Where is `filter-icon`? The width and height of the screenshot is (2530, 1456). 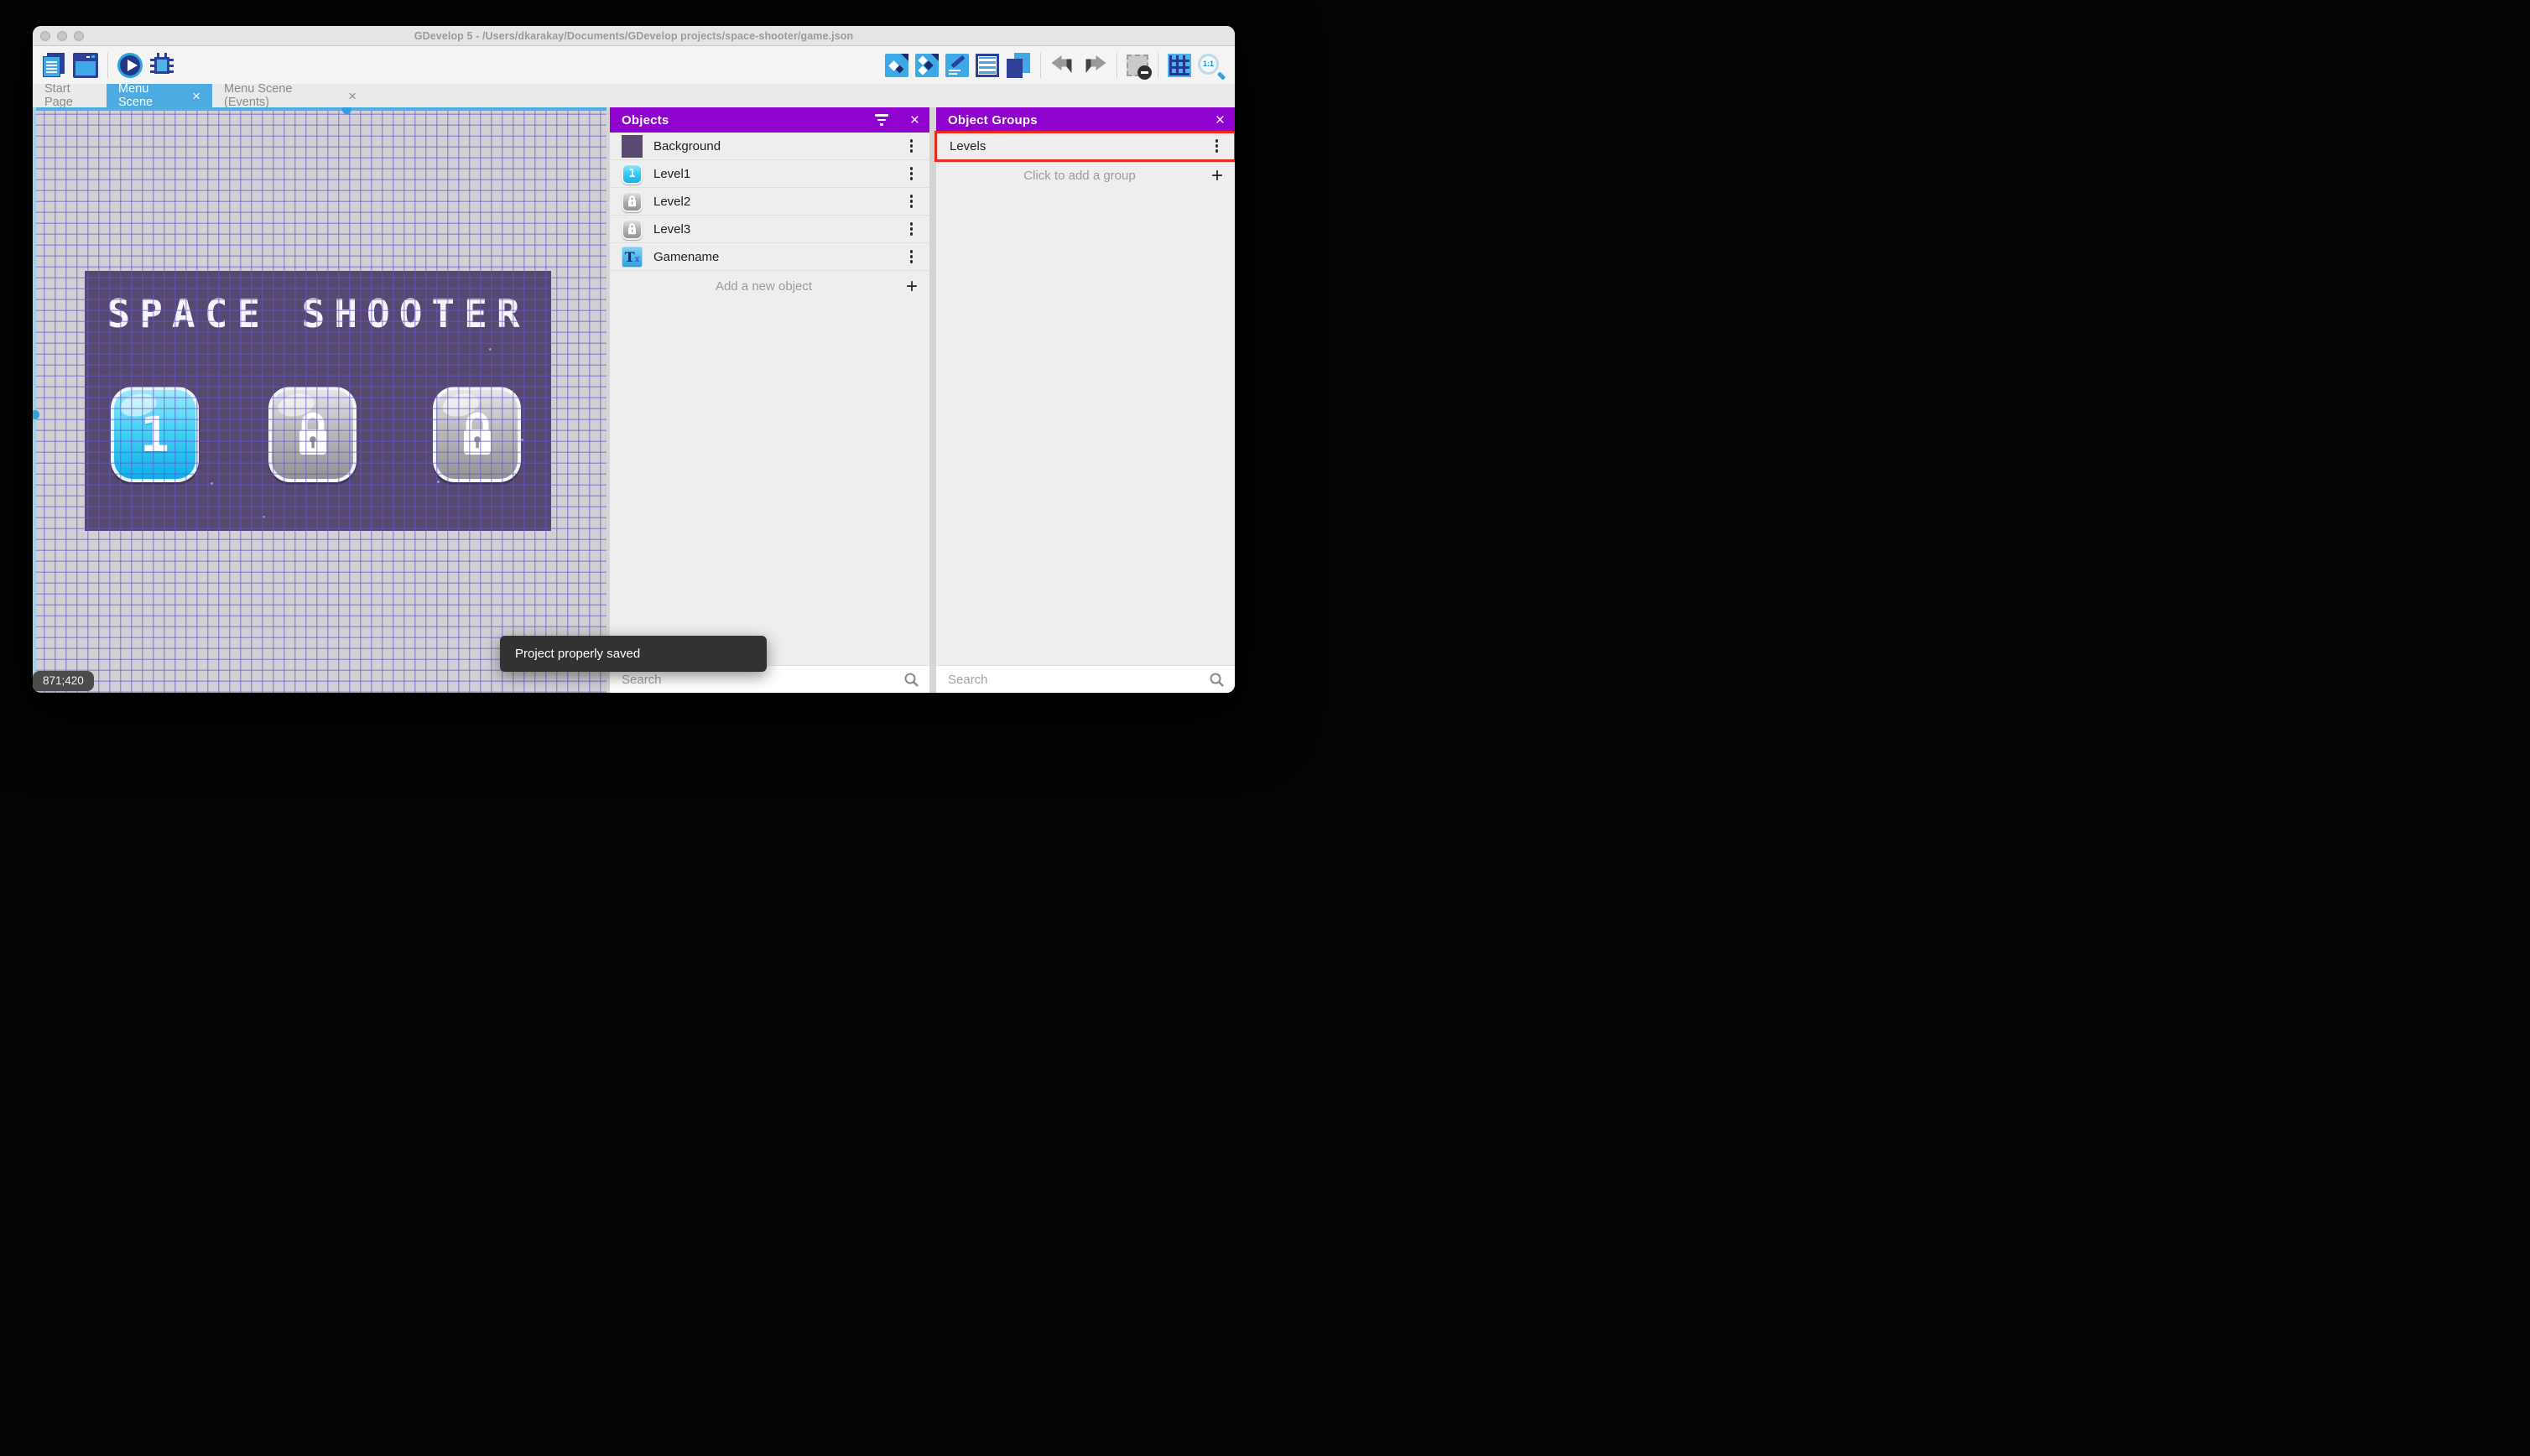 filter-icon is located at coordinates (881, 120).